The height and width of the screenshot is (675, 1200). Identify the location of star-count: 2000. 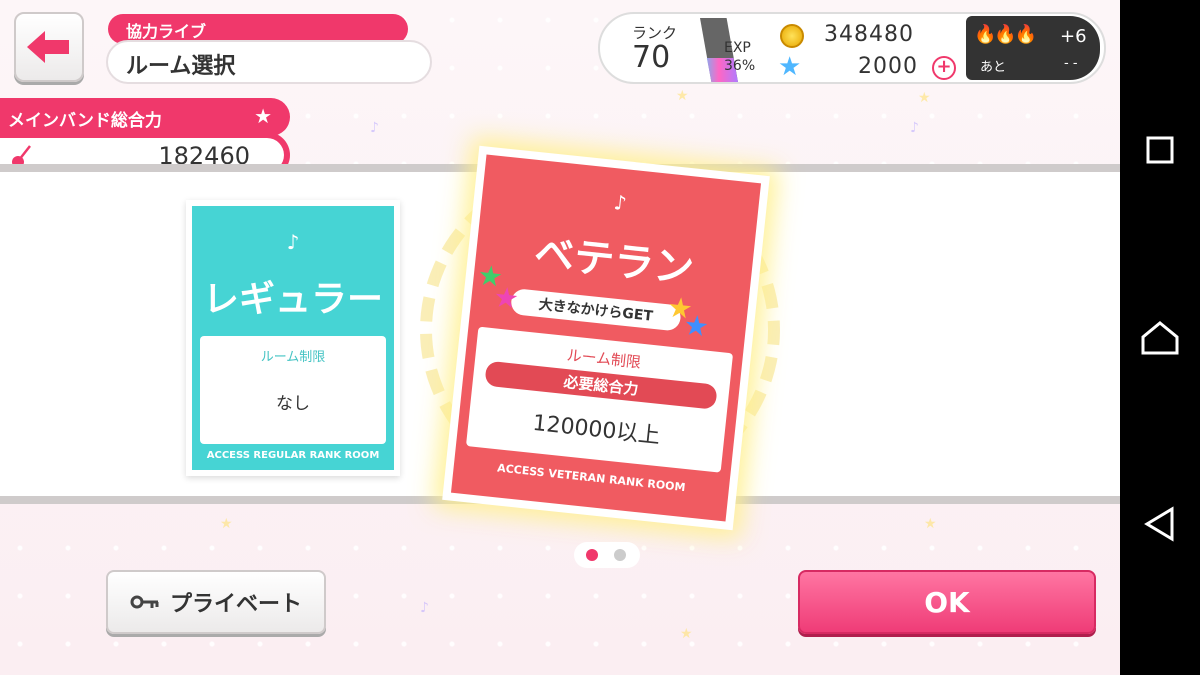
(888, 66).